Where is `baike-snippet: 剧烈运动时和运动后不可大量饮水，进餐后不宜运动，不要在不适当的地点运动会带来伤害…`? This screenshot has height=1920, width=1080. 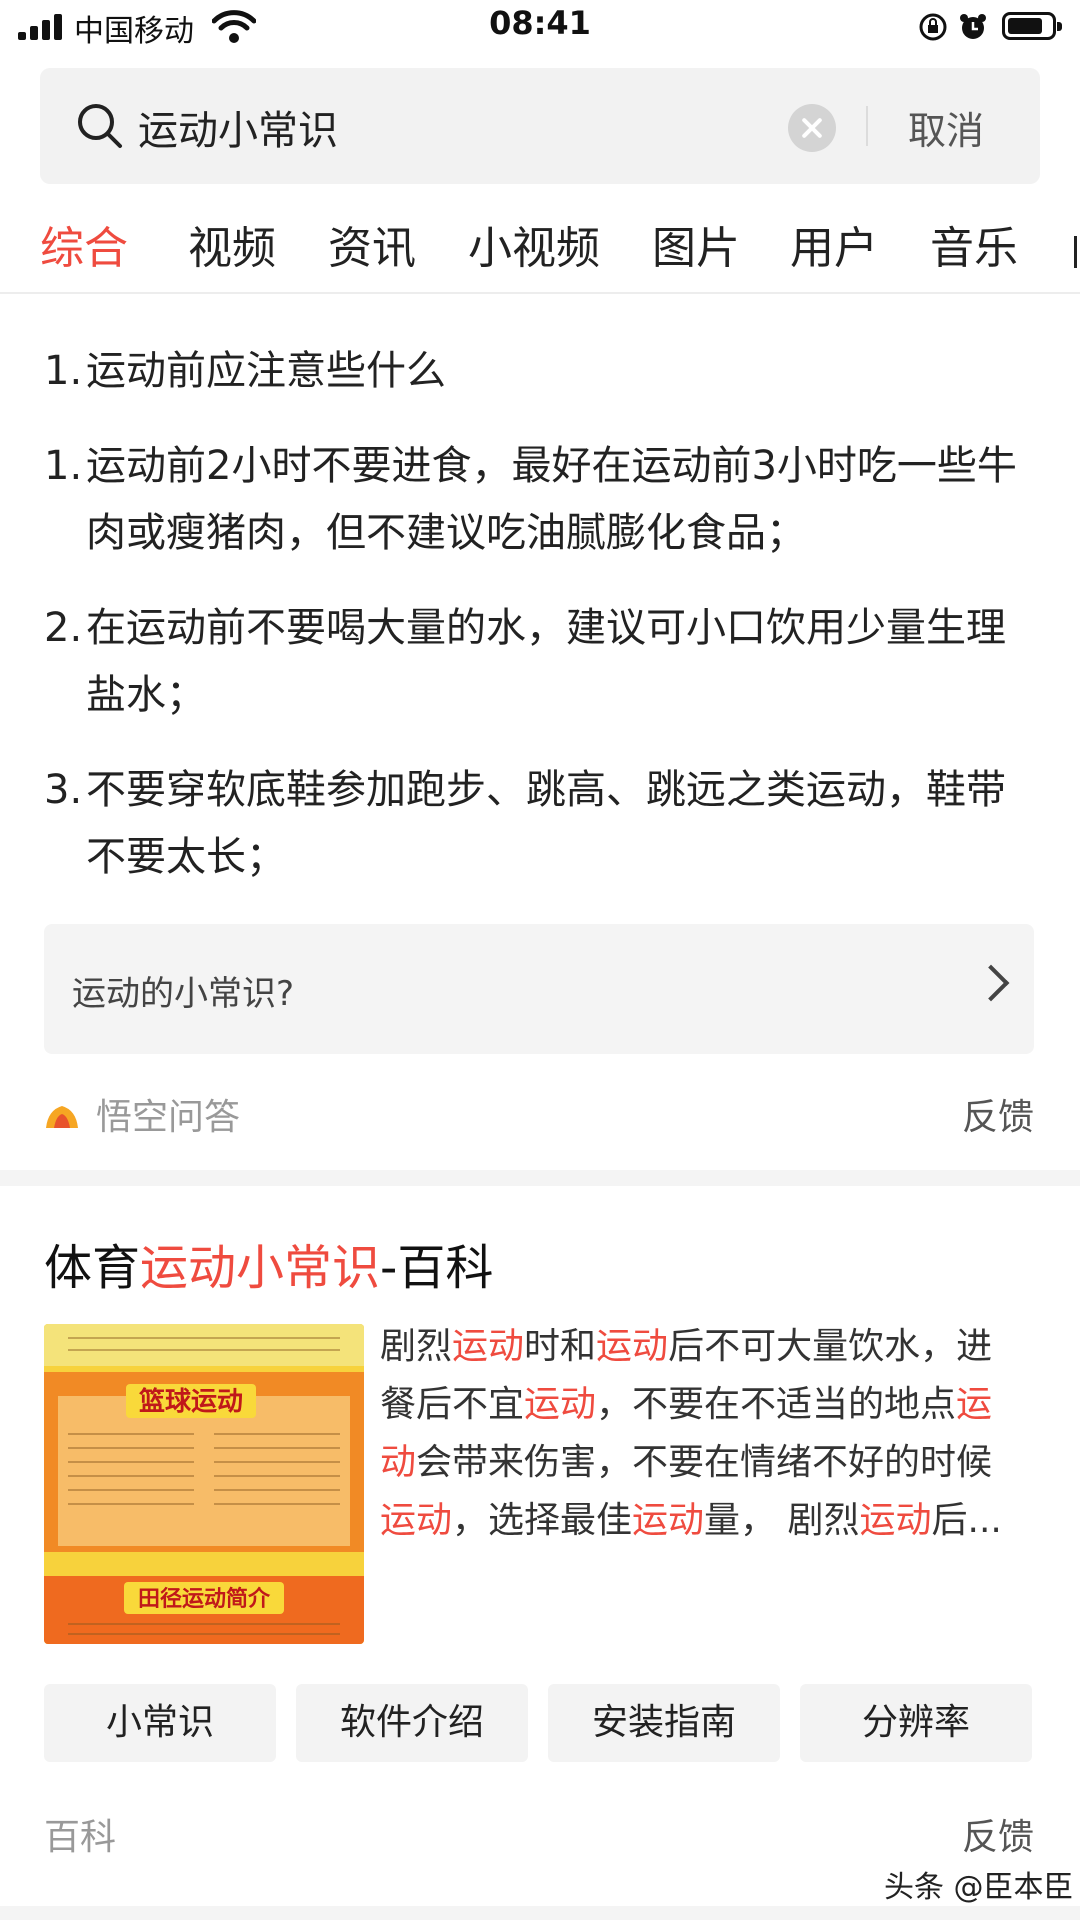 baike-snippet: 剧烈运动时和运动后不可大量饮水，进餐后不宜运动，不要在不适当的地点运动会带来伤害… is located at coordinates (700, 1434).